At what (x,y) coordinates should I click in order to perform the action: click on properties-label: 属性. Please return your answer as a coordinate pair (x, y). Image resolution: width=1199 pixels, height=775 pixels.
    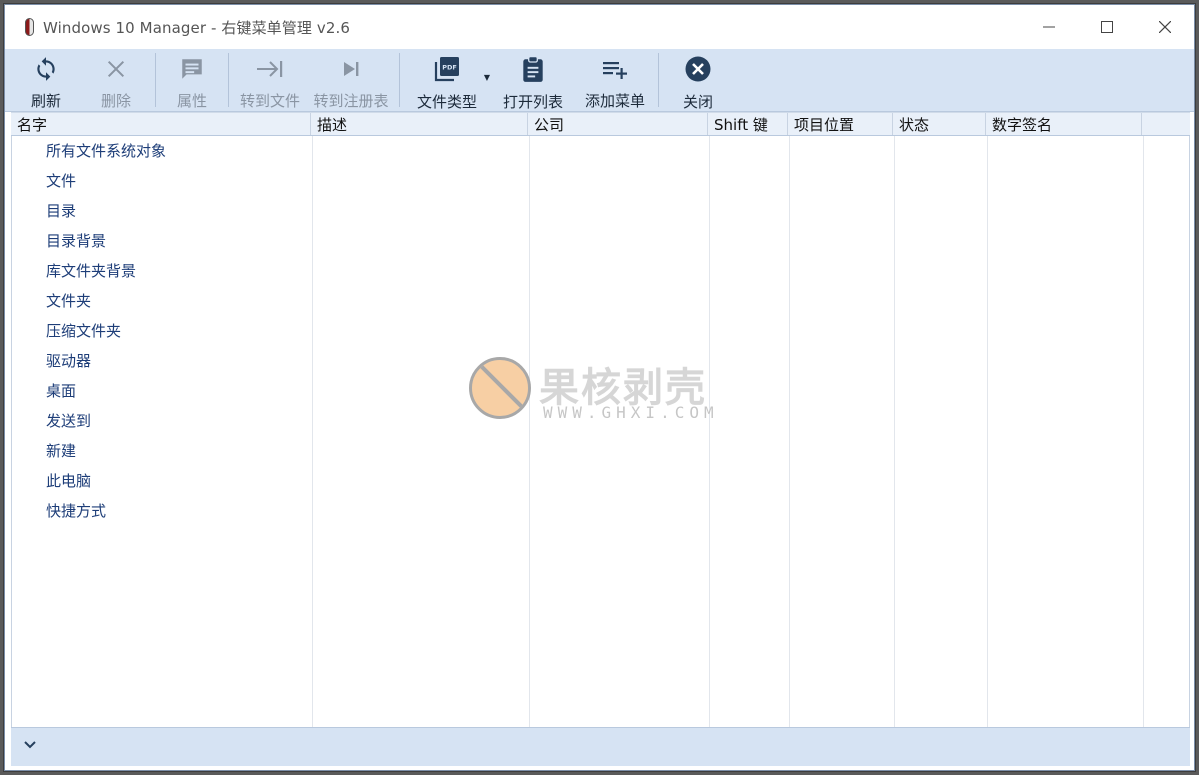
    Looking at the image, I should click on (191, 101).